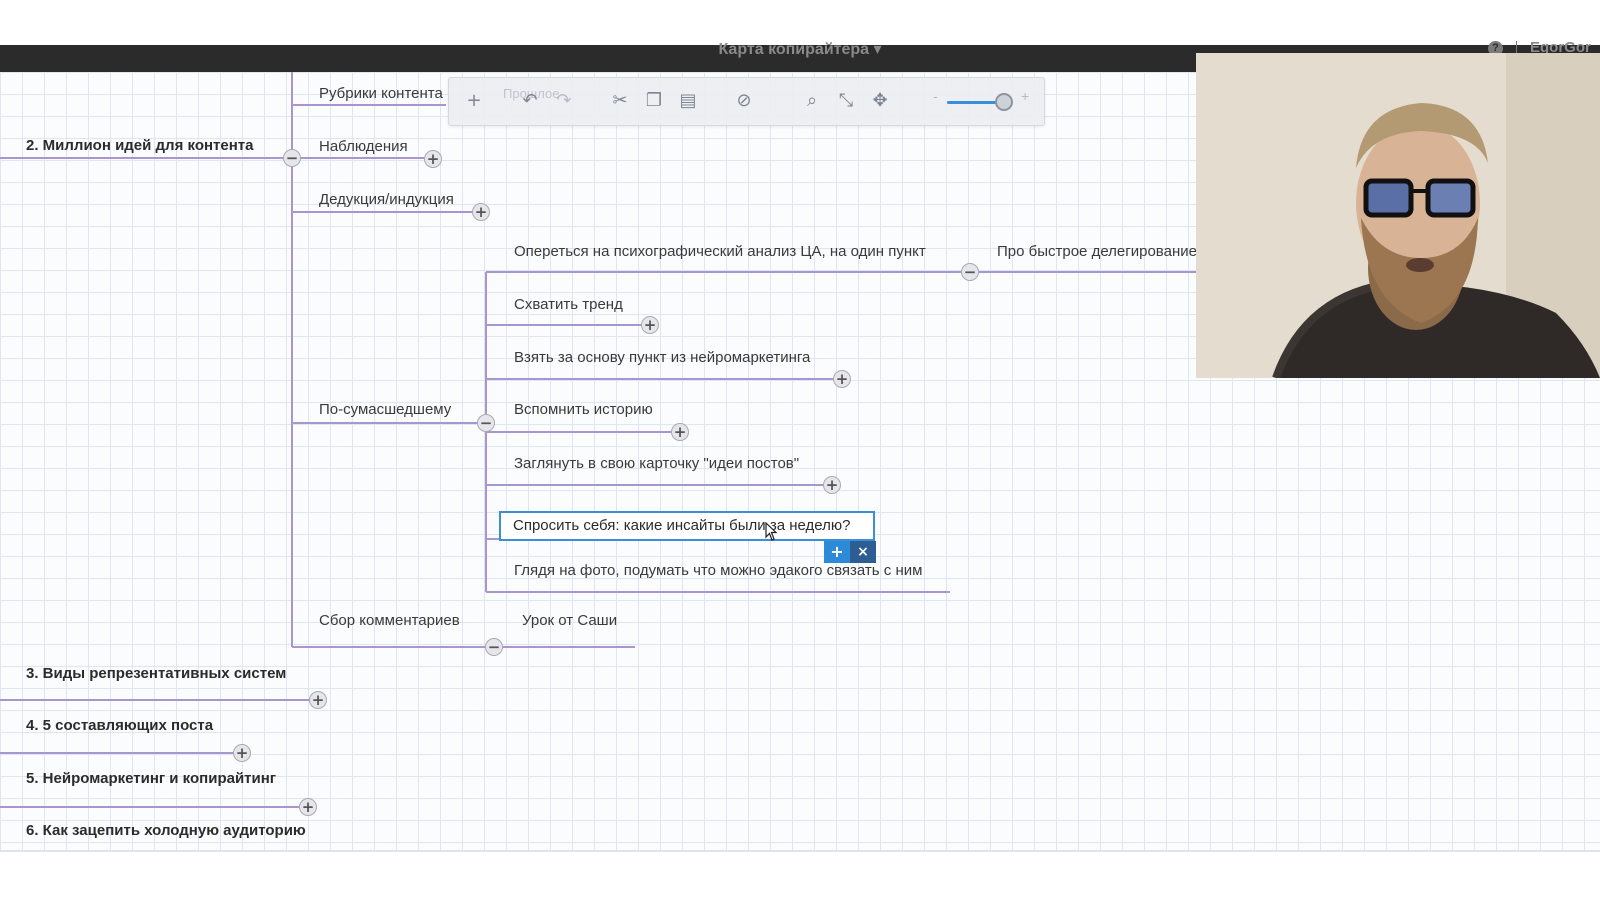 Image resolution: width=1600 pixels, height=900 pixels. I want to click on sub-node-deduction: Дедукция/индукция, so click(386, 199).